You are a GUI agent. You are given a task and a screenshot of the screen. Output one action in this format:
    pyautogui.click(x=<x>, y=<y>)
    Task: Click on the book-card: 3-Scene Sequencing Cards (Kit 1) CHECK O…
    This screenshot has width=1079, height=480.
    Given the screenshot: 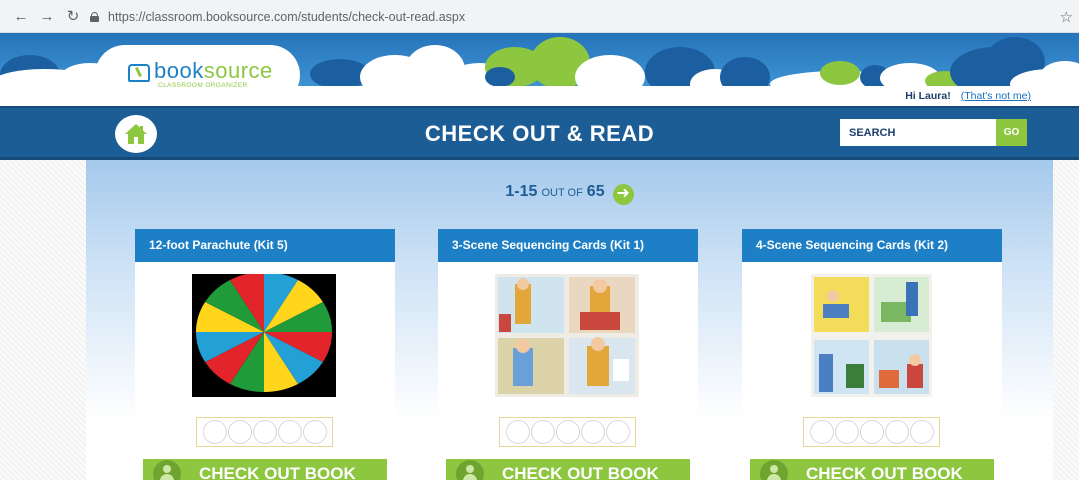 What is the action you would take?
    pyautogui.click(x=568, y=354)
    